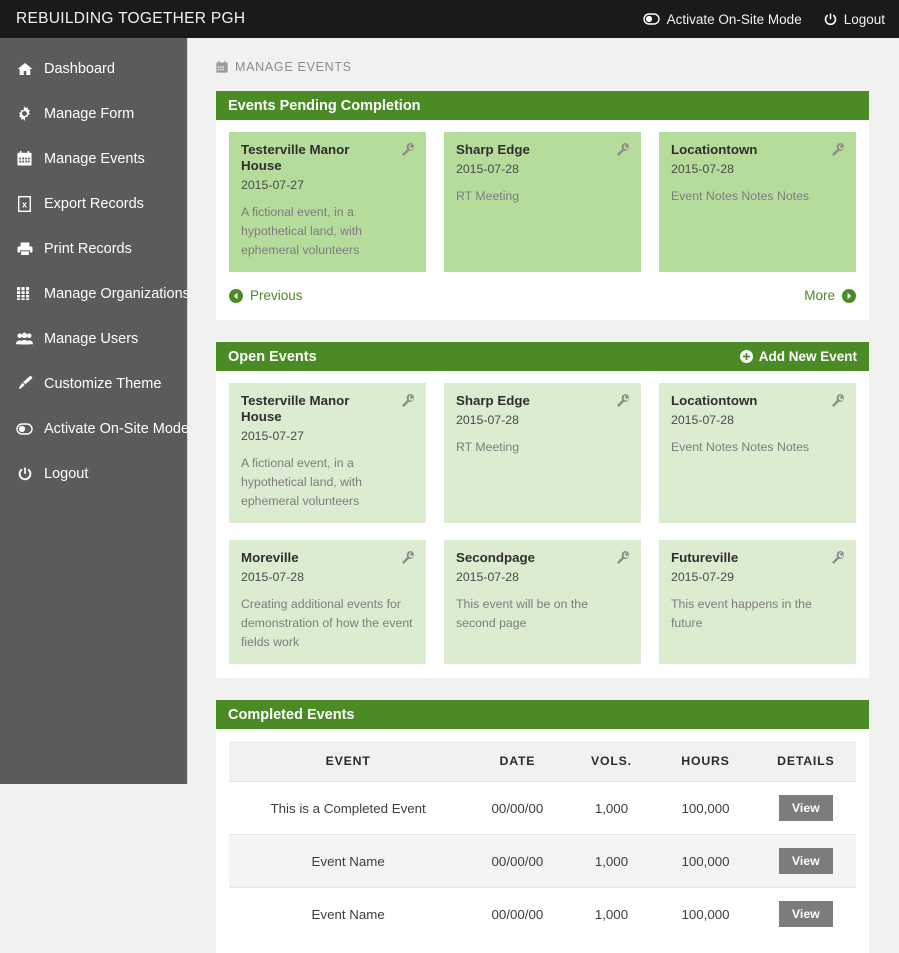 This screenshot has height=953, width=899. What do you see at coordinates (542, 67) in the screenshot?
I see `breadcrumb: MANAGE EVENTS` at bounding box center [542, 67].